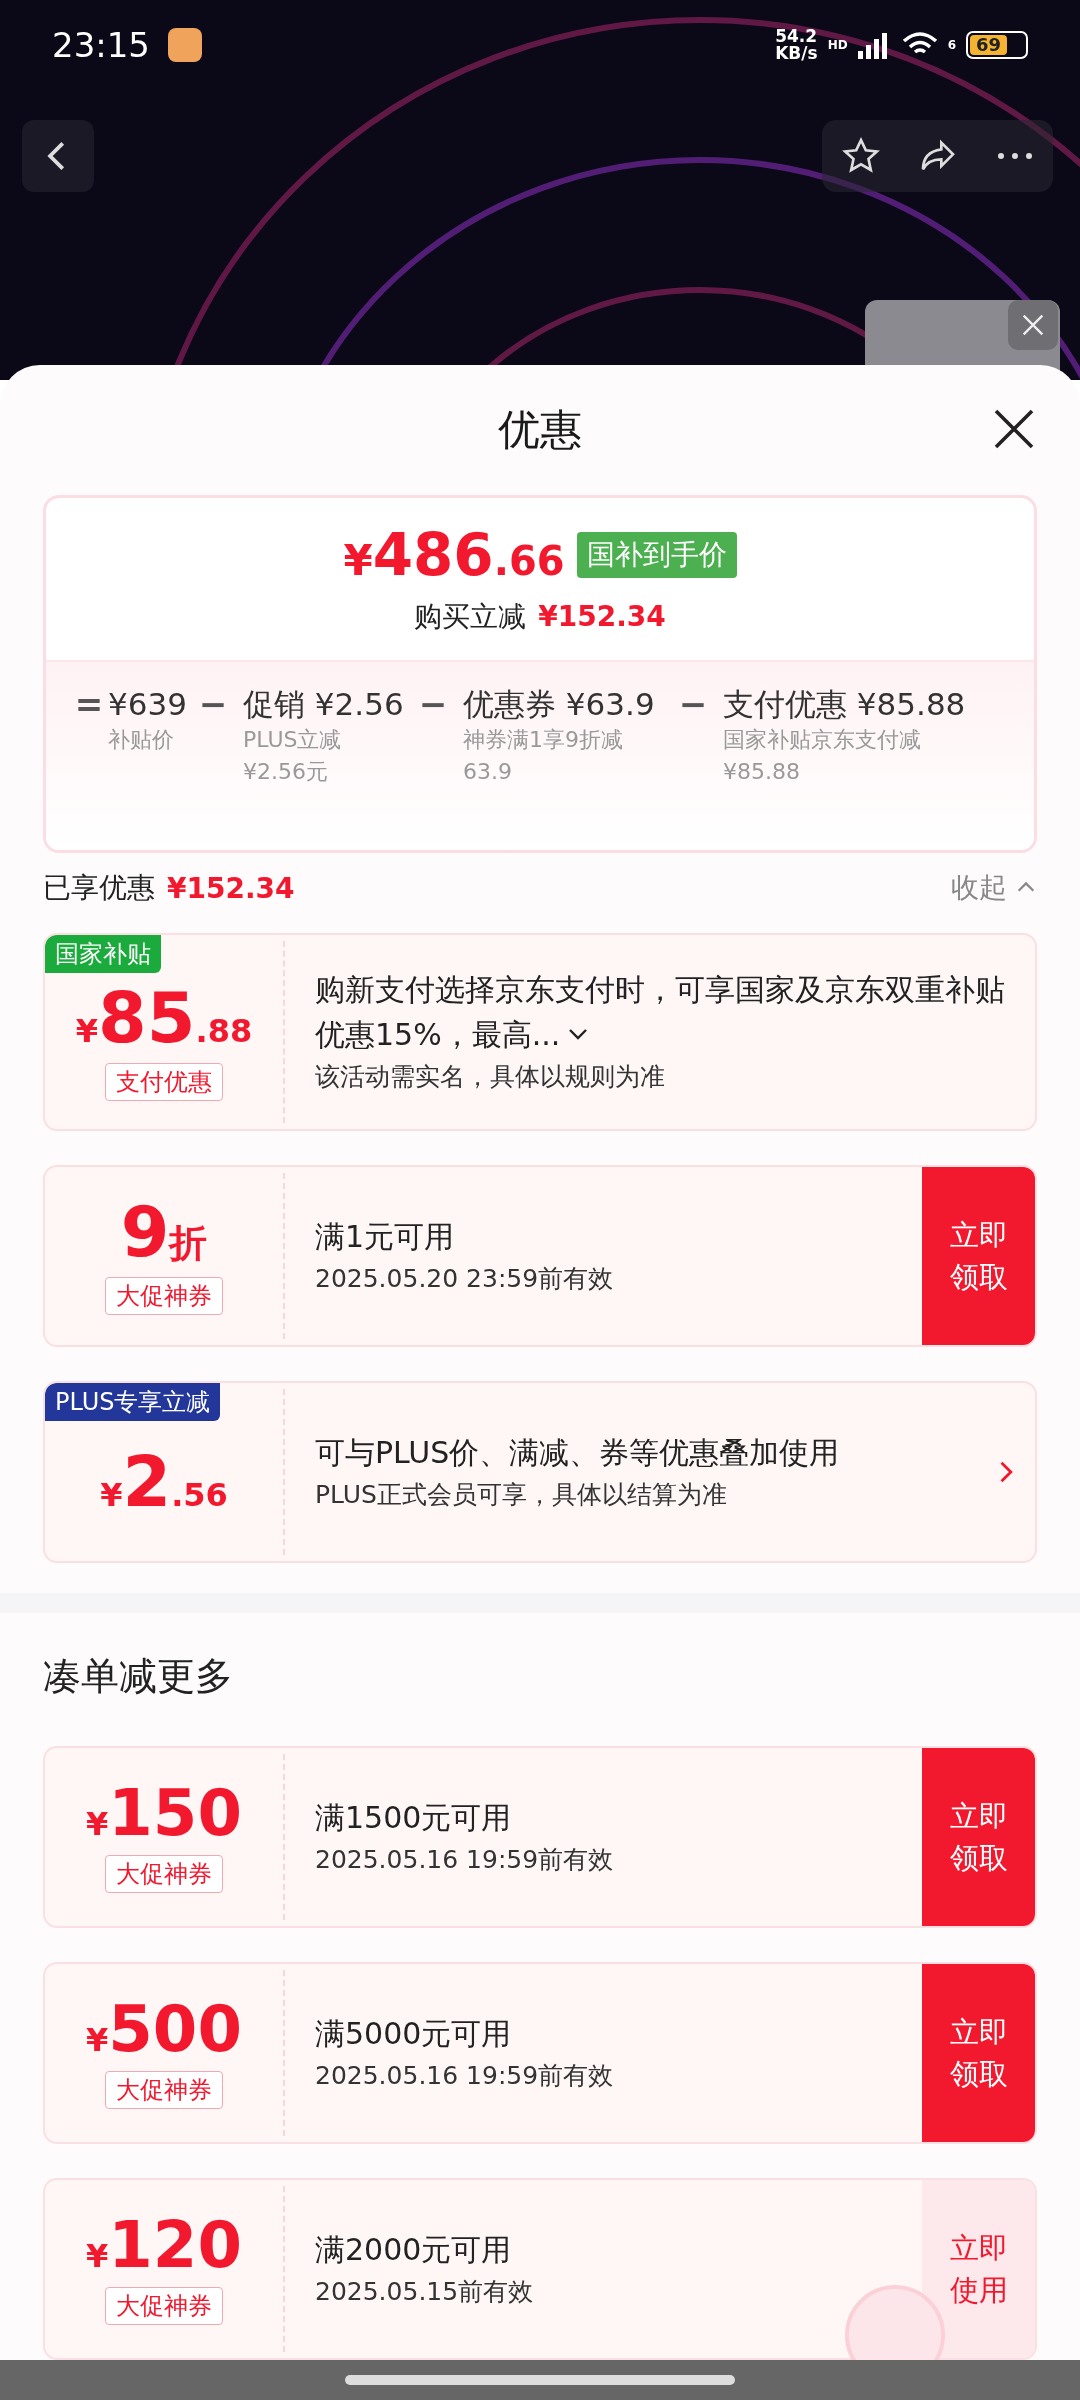 This screenshot has height=2400, width=1080. I want to click on coupon-subtitle: 2025.05.20 23:59前有效, so click(465, 1278).